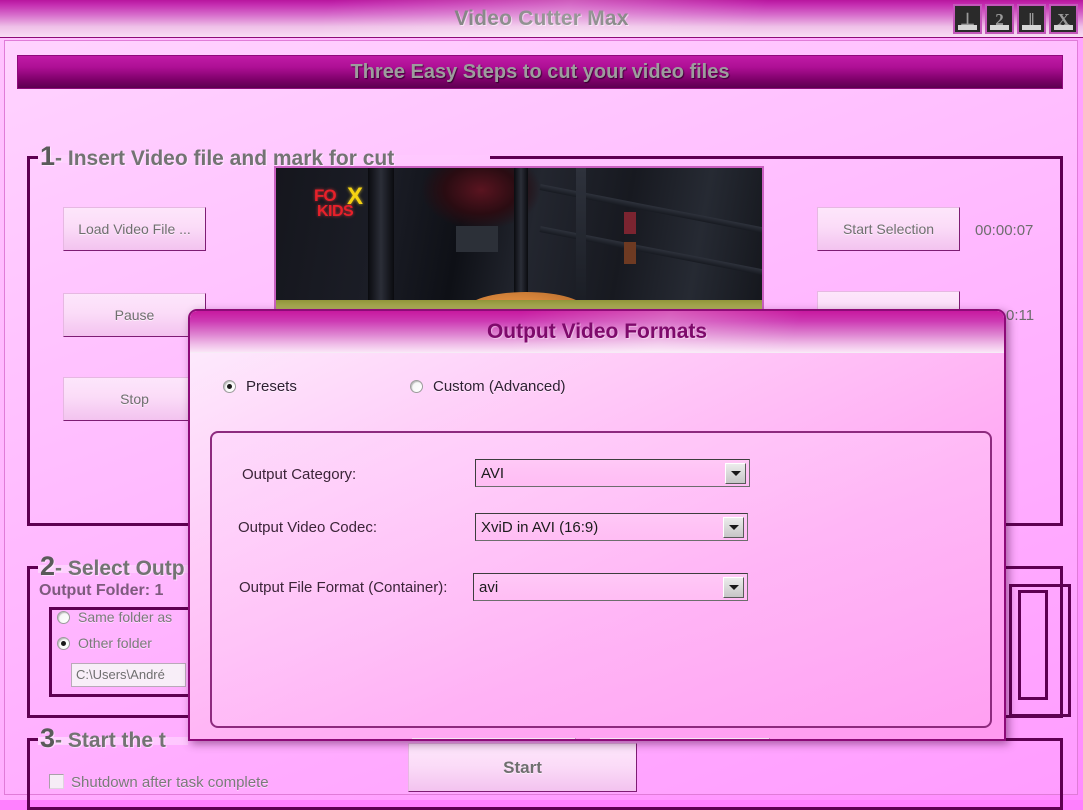 This screenshot has width=1083, height=810. I want to click on pause-button: Pause, so click(134, 315).